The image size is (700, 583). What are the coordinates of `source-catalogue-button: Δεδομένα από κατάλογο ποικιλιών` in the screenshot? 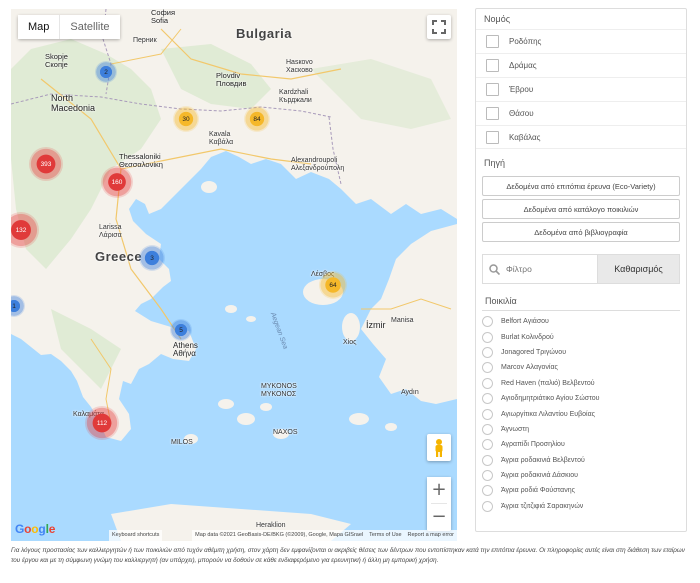 It's located at (581, 209).